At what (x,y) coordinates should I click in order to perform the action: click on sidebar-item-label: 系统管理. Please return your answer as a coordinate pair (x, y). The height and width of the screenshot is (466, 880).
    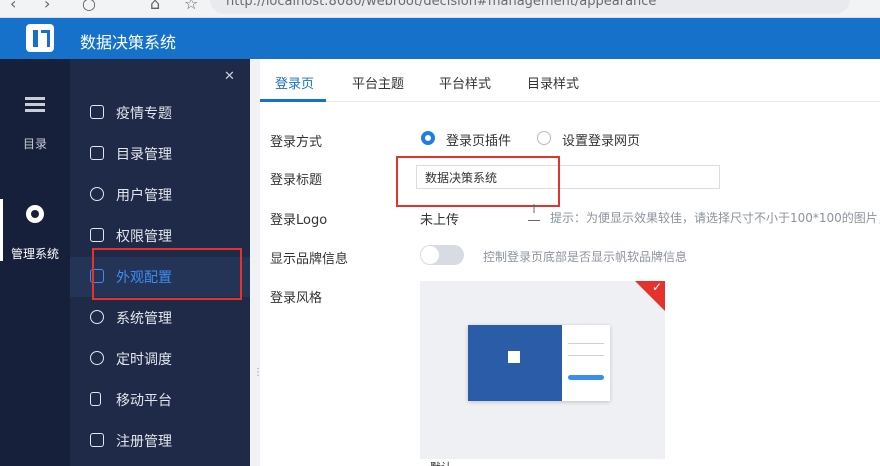
    Looking at the image, I should click on (144, 319).